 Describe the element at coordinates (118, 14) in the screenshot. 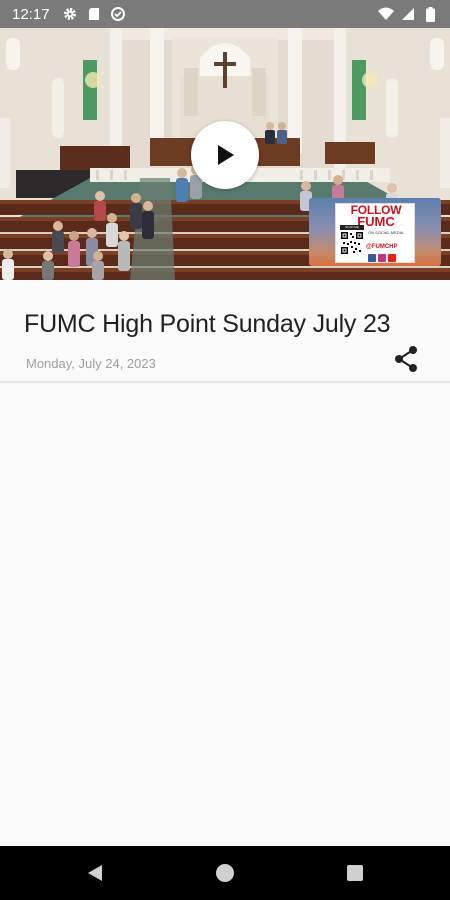

I see `data-saver-icon` at that location.